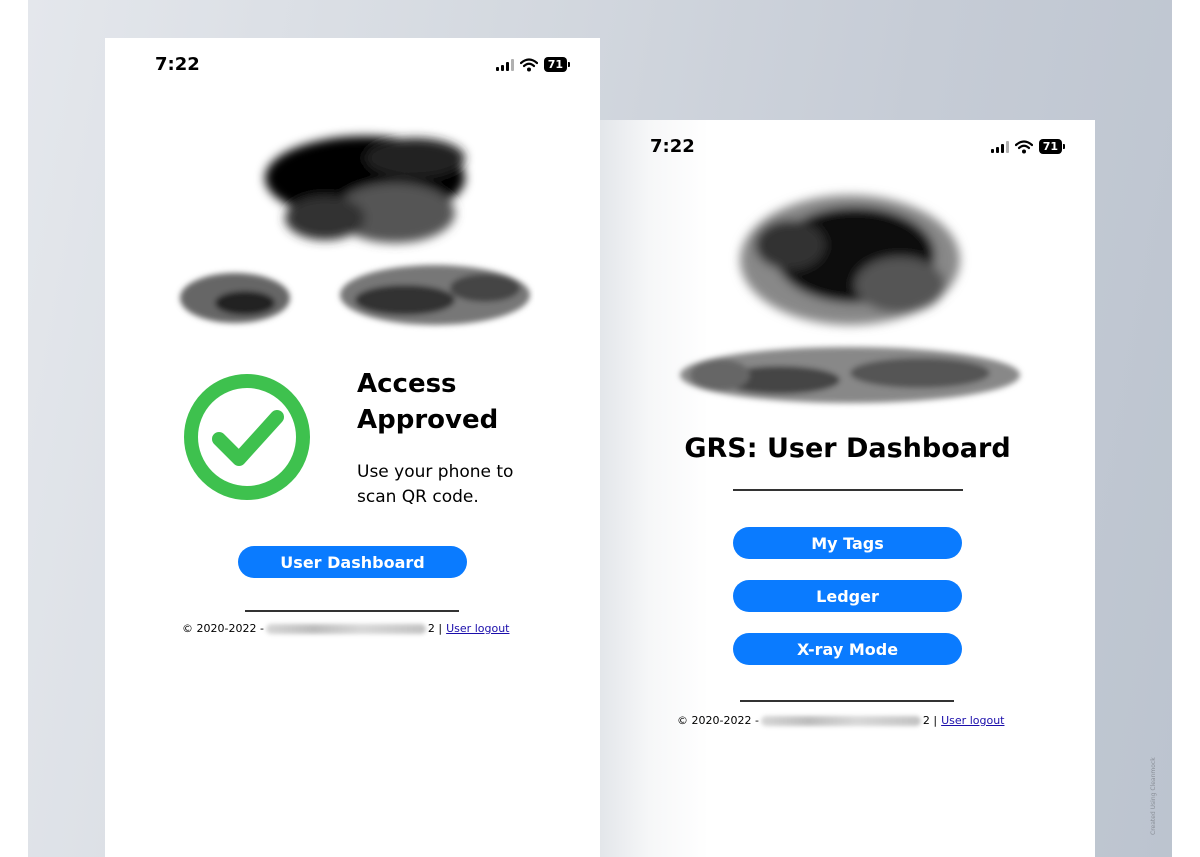 The image size is (1200, 857). Describe the element at coordinates (847, 448) in the screenshot. I see `page-title: GRS: User Dashboard` at that location.